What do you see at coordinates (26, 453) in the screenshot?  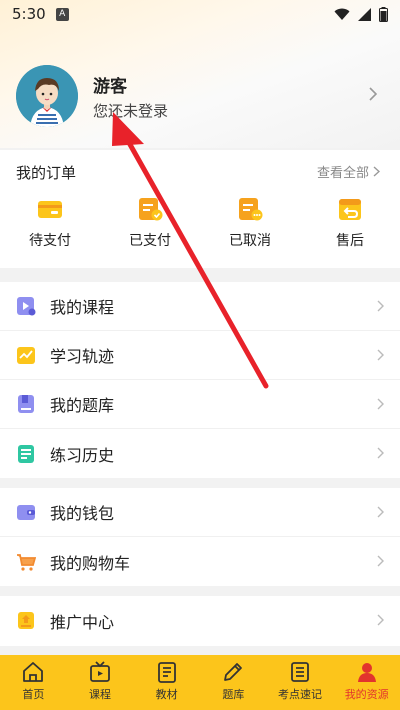 I see `history-icon` at bounding box center [26, 453].